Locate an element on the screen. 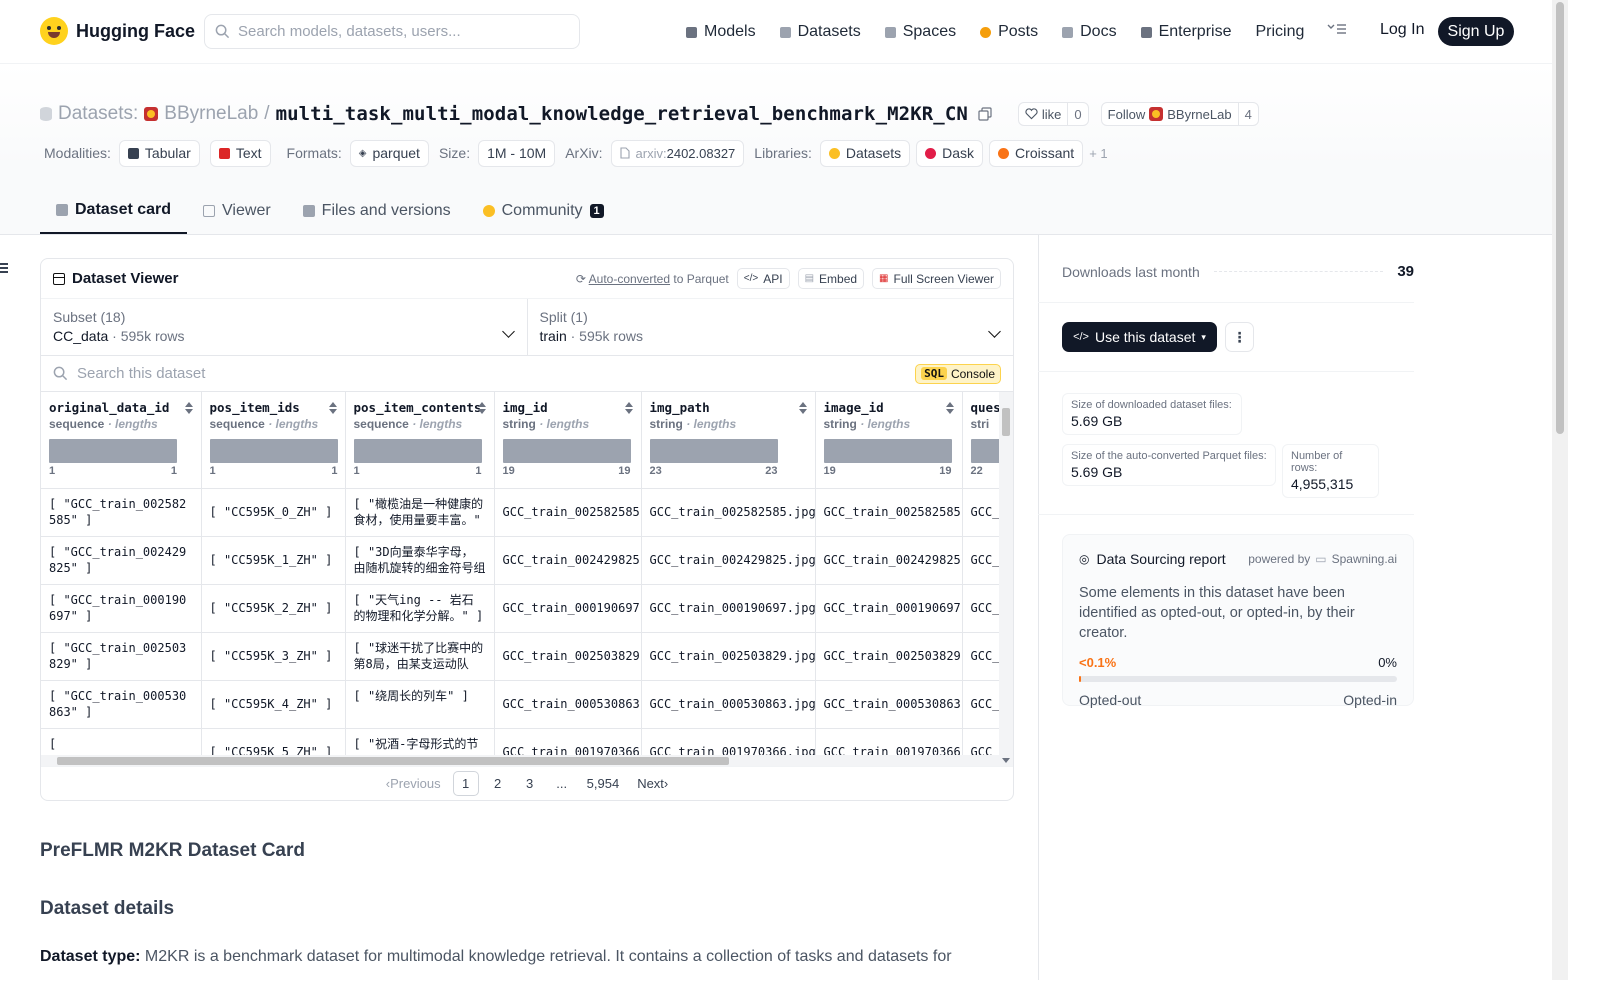 Image resolution: width=1600 pixels, height=1000 pixels. login-link: Log In is located at coordinates (1402, 30).